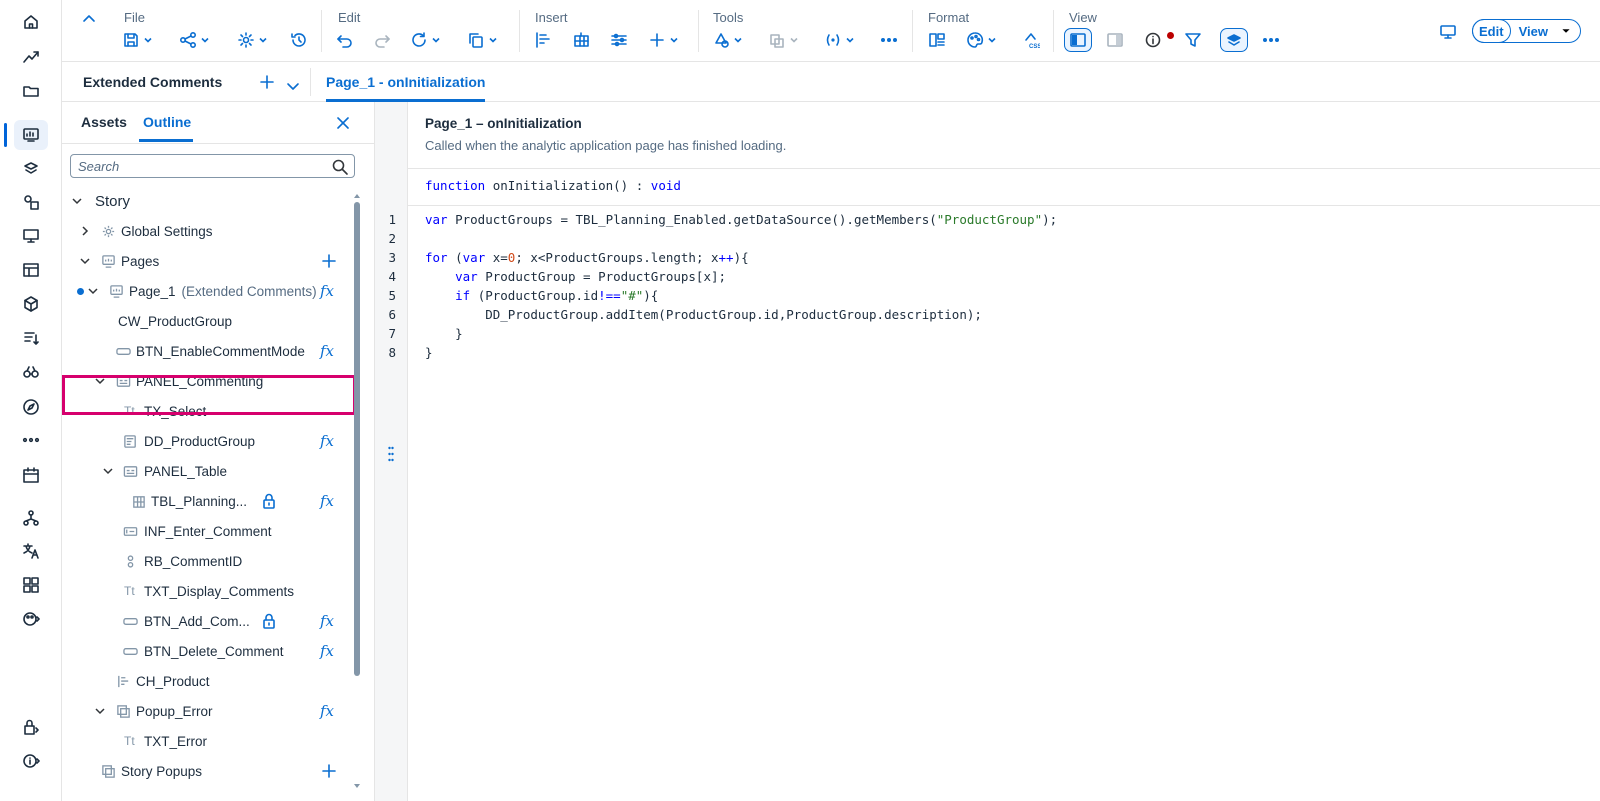  What do you see at coordinates (85, 231) in the screenshot?
I see `chevron-right-icon` at bounding box center [85, 231].